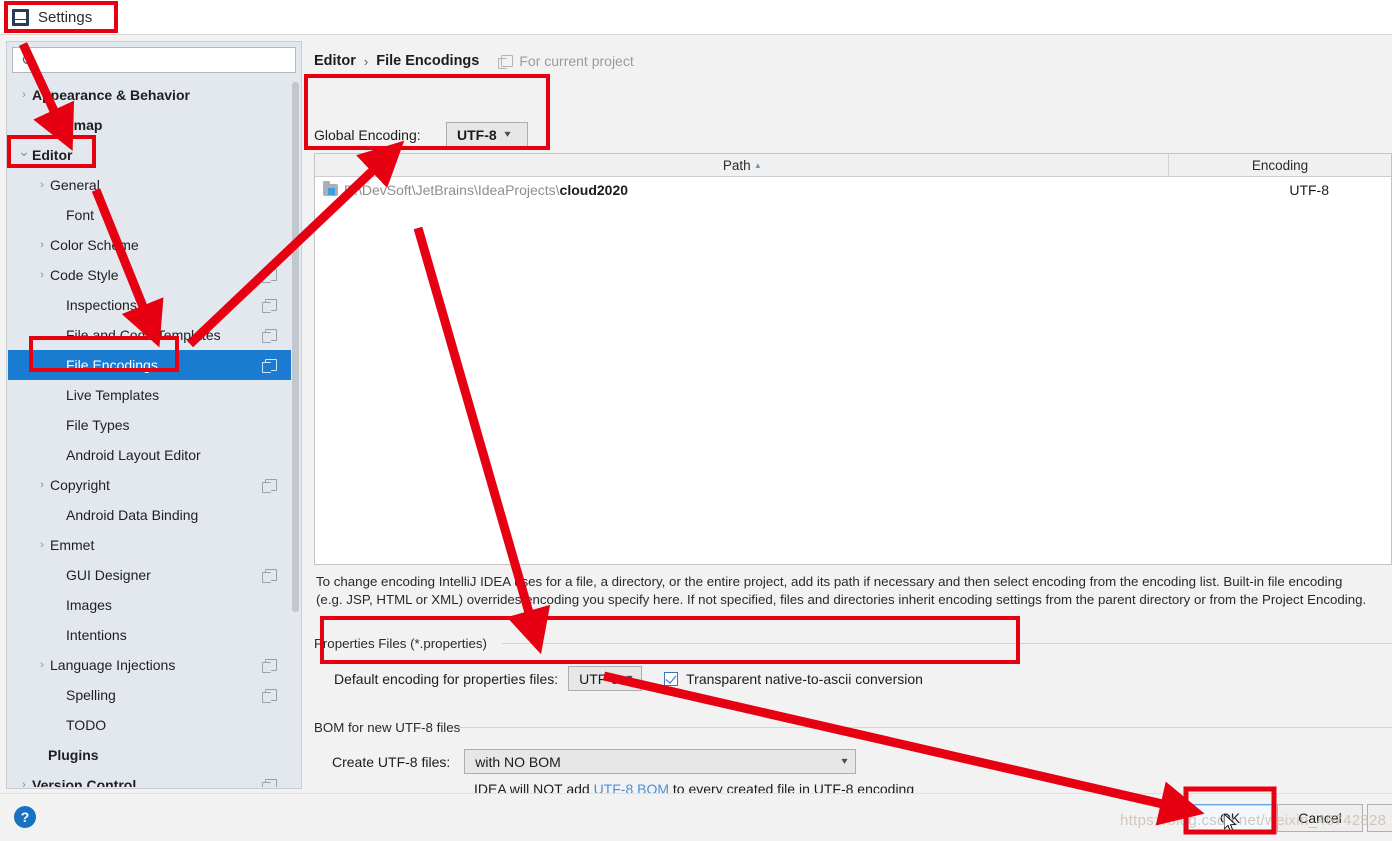 This screenshot has width=1392, height=841. I want to click on sidebar-item-label: Editor, so click(52, 155).